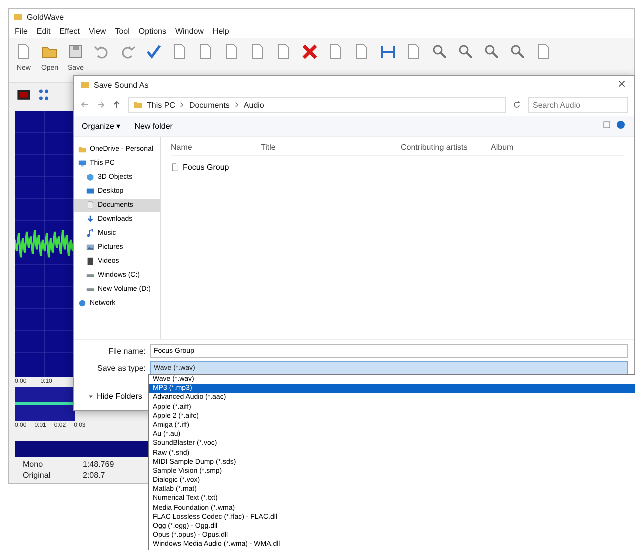  What do you see at coordinates (254, 105) in the screenshot?
I see `path-segment: Audio` at bounding box center [254, 105].